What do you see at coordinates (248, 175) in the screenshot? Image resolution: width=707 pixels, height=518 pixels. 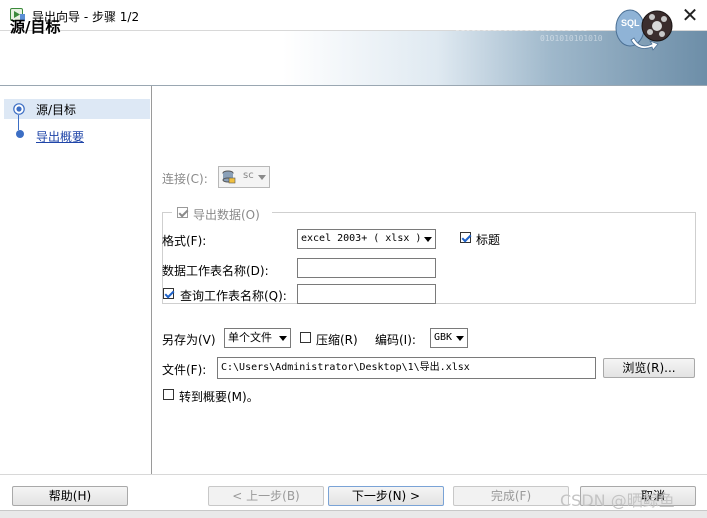 I see `connection-value: sc` at bounding box center [248, 175].